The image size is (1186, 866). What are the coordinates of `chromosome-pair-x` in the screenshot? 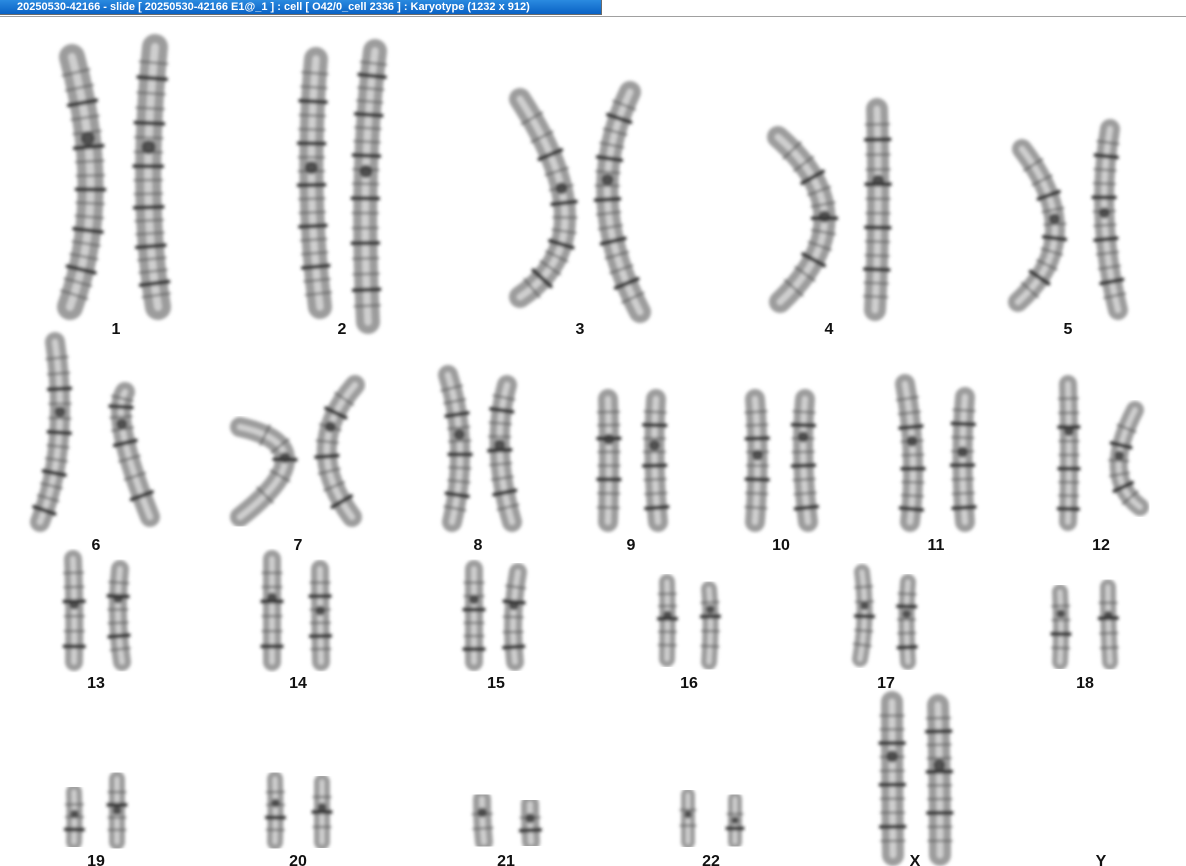 It's located at (916, 778).